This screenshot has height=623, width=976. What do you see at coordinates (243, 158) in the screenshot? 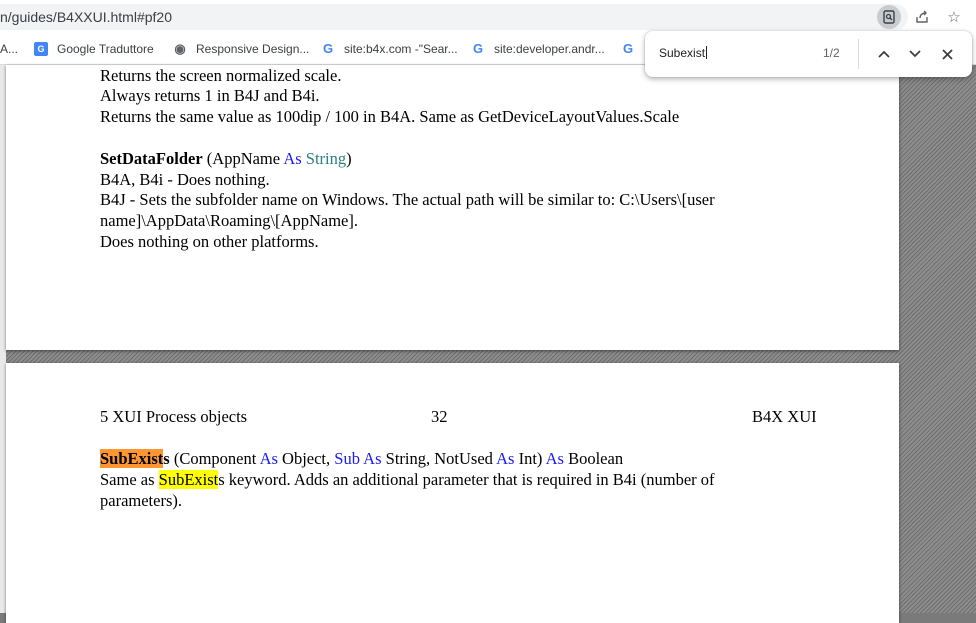
I see `signature-text: (AppName` at bounding box center [243, 158].